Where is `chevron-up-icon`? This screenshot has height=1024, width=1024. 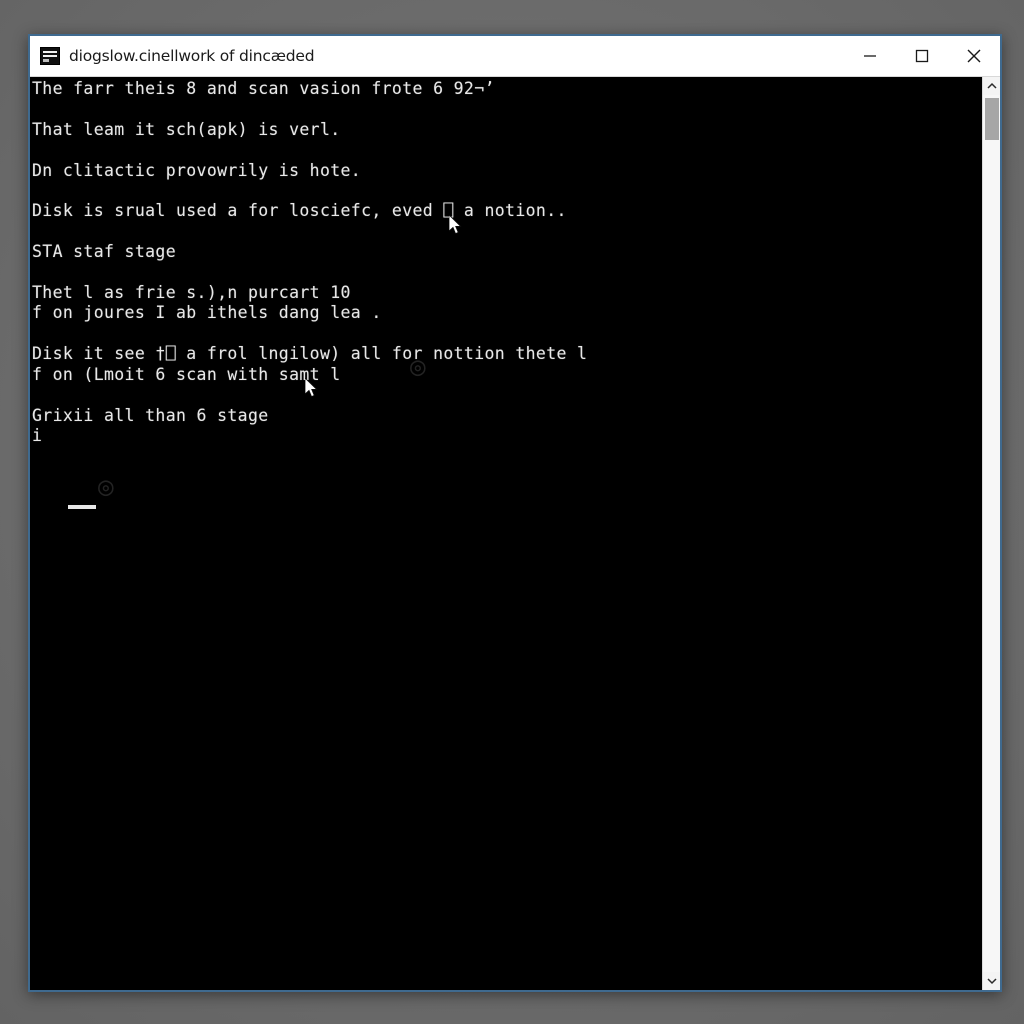
chevron-up-icon is located at coordinates (991, 85).